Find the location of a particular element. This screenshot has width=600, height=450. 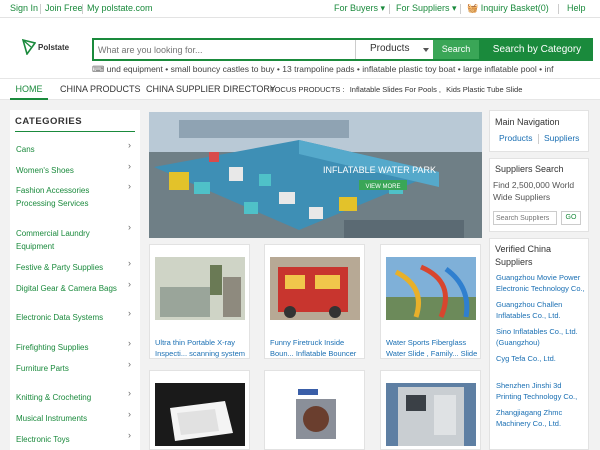

category-item: Cans is located at coordinates (71, 149).